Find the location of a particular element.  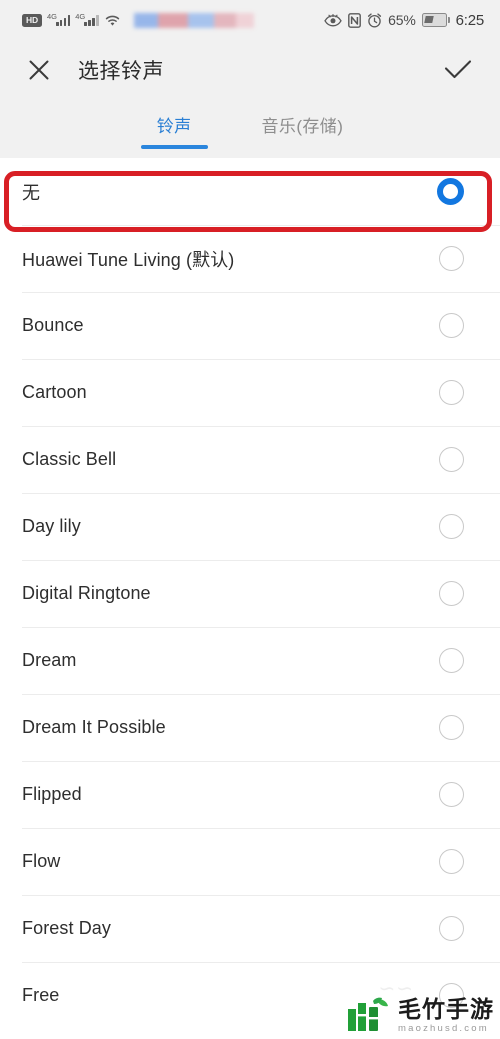

site-watermark: 毛竹手游 maozhusd.com is located at coordinates (420, 1014).